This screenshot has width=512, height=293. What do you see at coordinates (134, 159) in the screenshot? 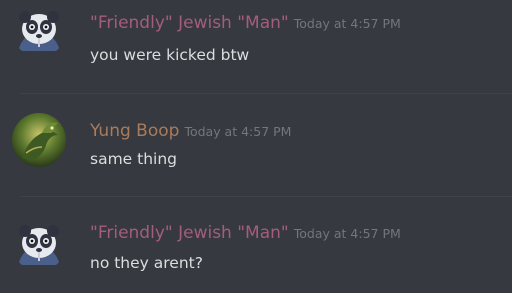
I see `message-text: same thing` at bounding box center [134, 159].